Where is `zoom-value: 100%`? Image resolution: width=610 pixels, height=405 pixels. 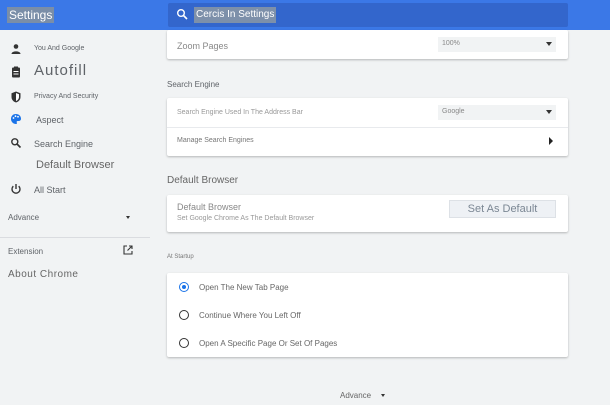
zoom-value: 100% is located at coordinates (451, 43).